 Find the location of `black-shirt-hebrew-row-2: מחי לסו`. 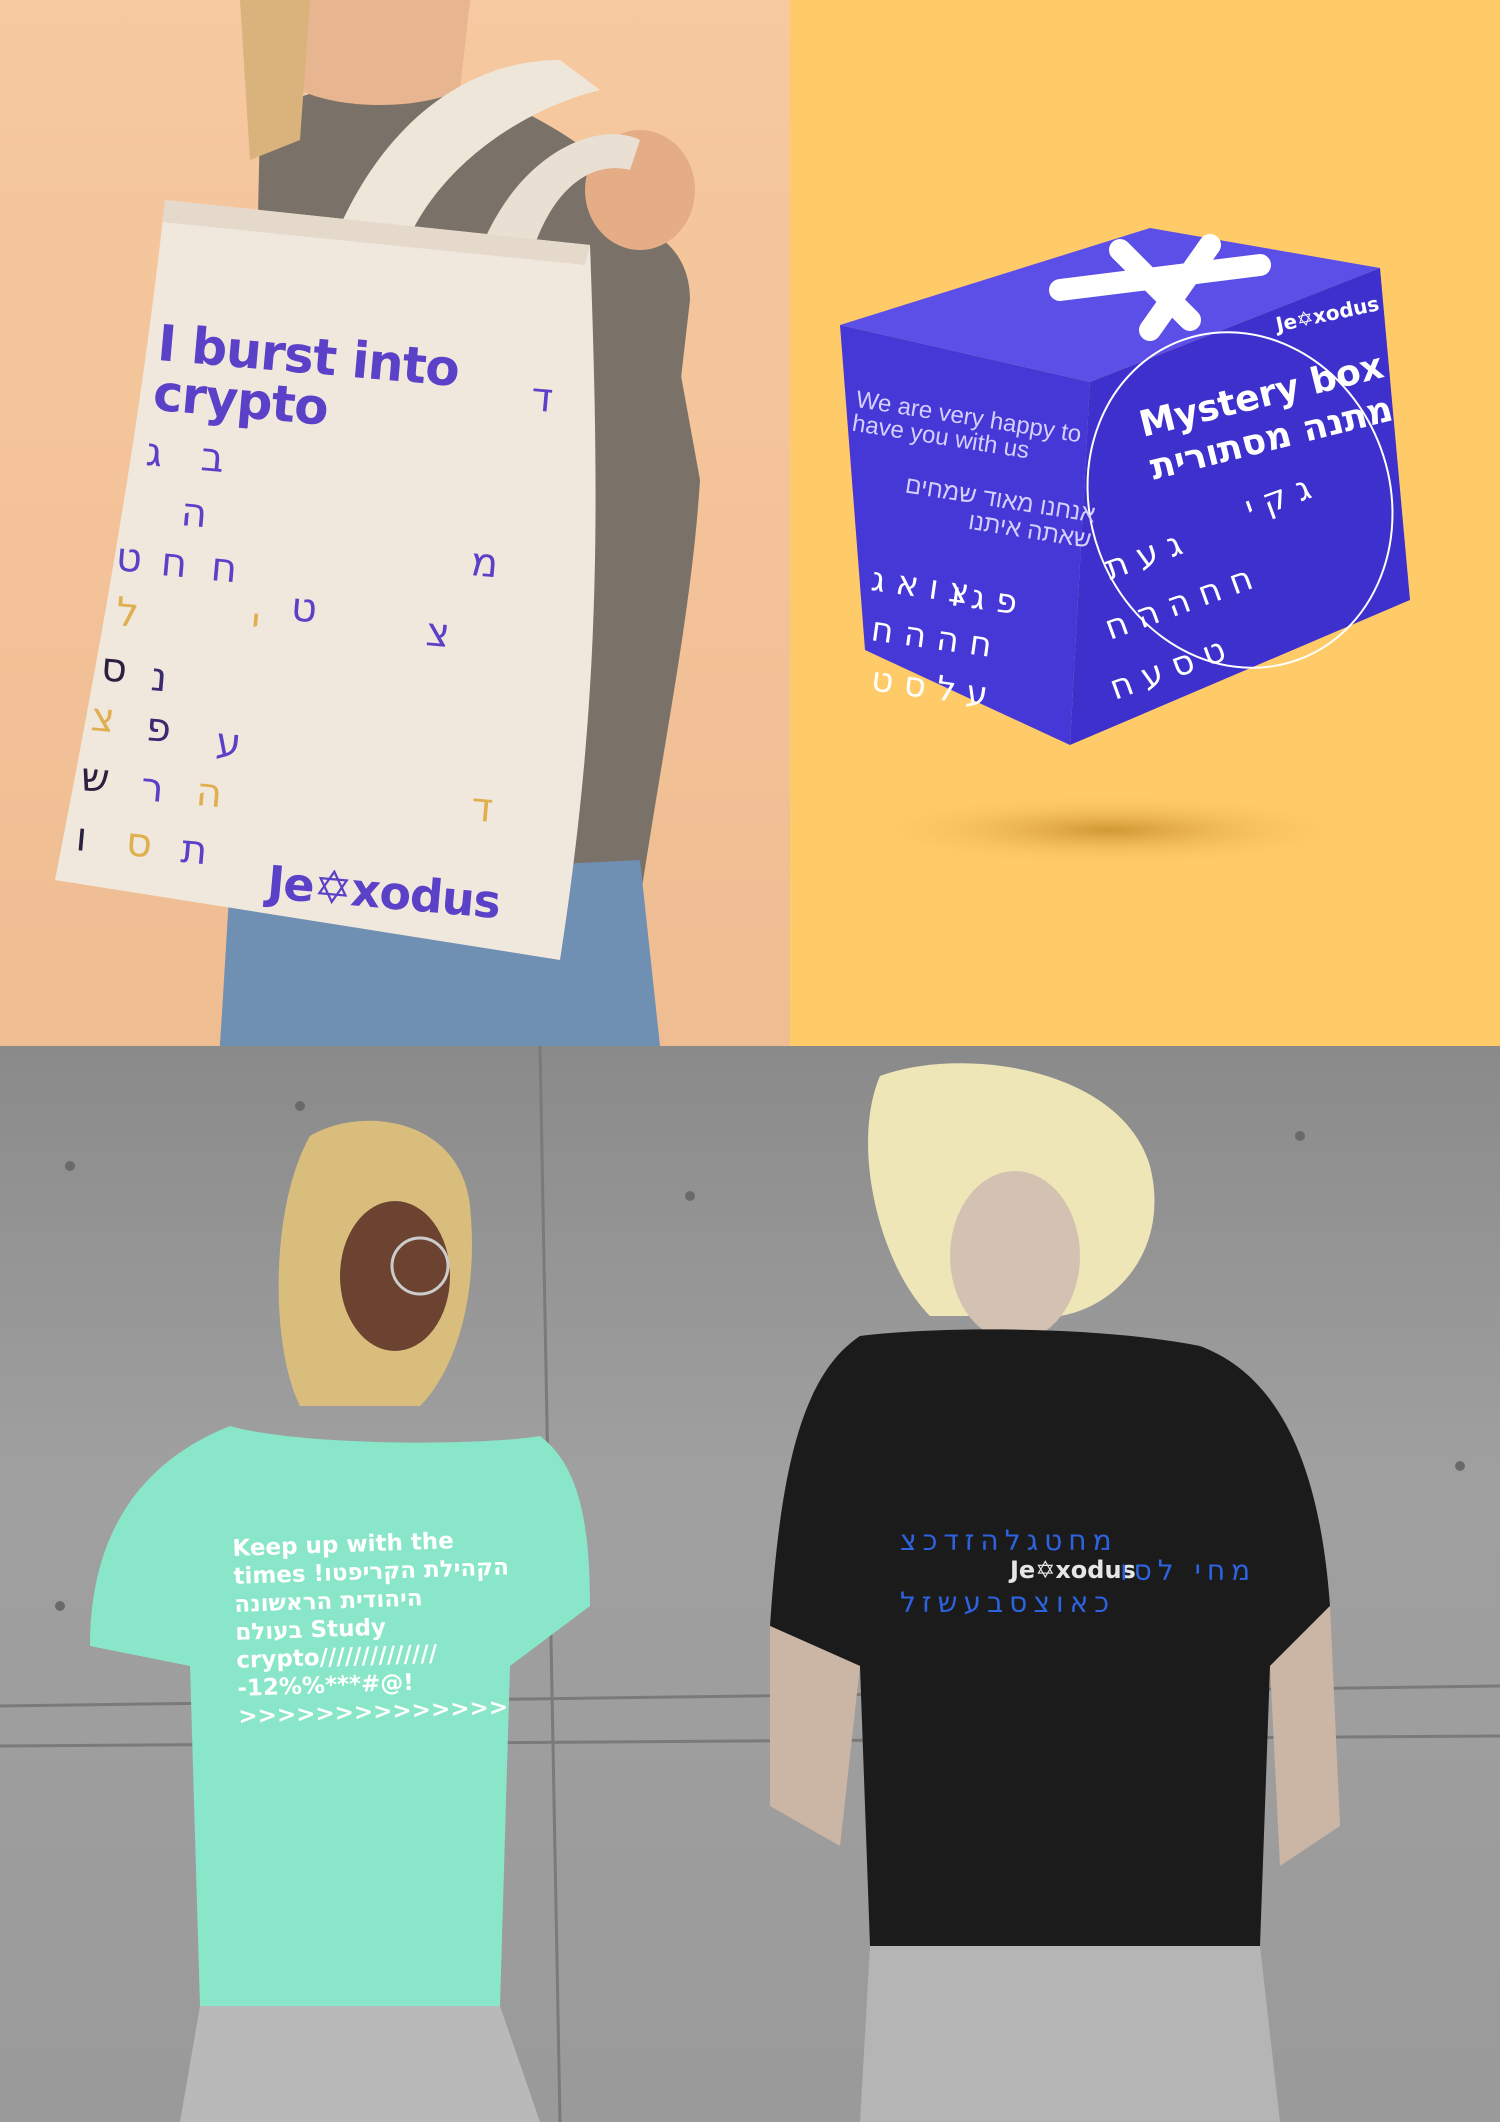

black-shirt-hebrew-row-2: מחי לסו is located at coordinates (1188, 1570).